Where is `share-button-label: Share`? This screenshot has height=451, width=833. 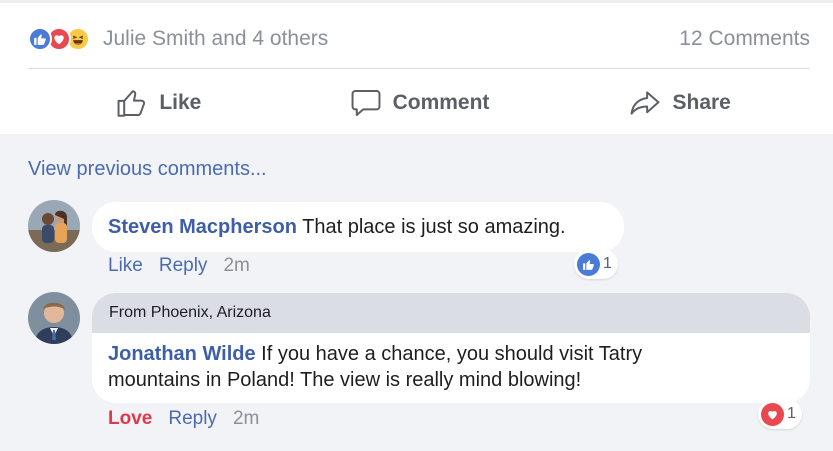
share-button-label: Share is located at coordinates (701, 102).